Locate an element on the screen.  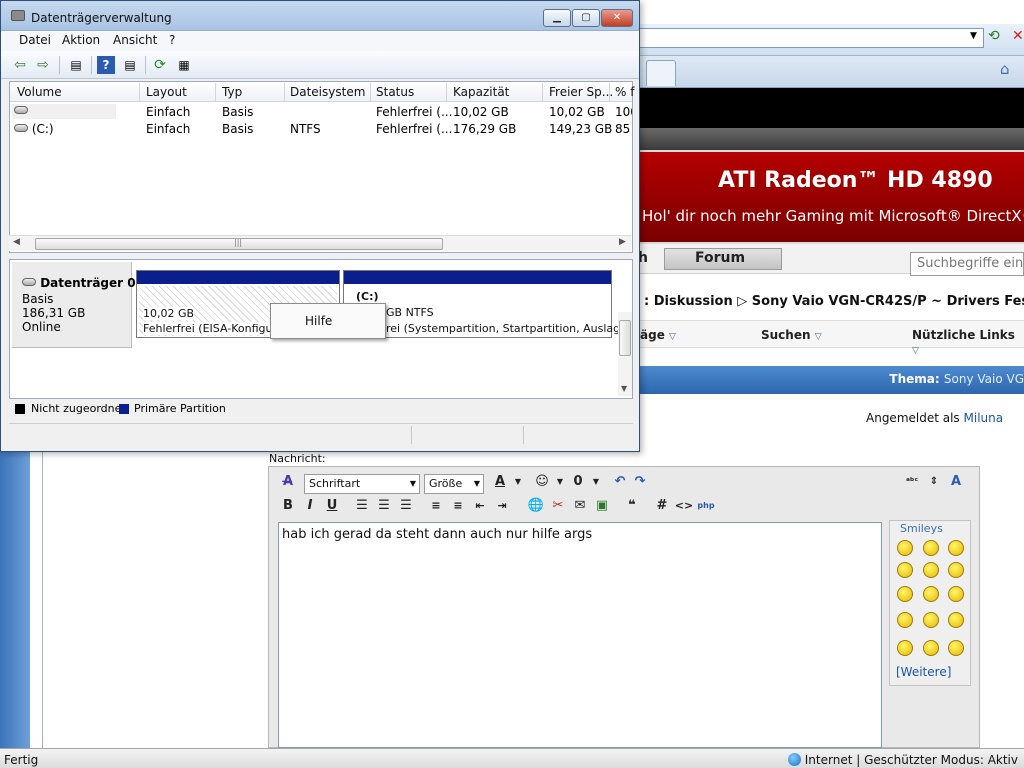
menu-item-forum: Forum is located at coordinates (723, 259).